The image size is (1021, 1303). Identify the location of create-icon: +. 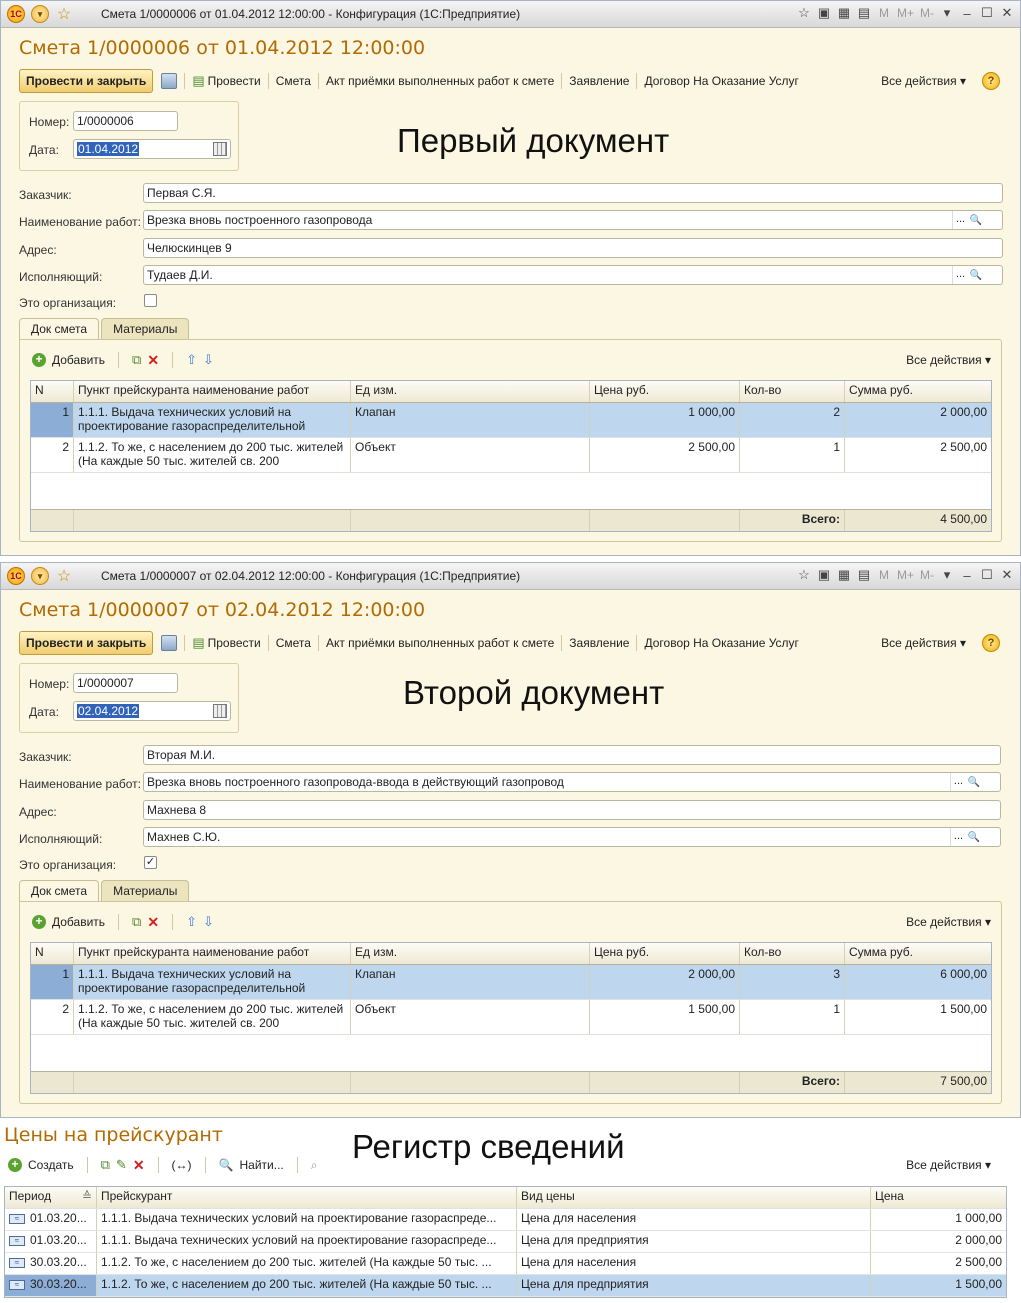
(15, 1165).